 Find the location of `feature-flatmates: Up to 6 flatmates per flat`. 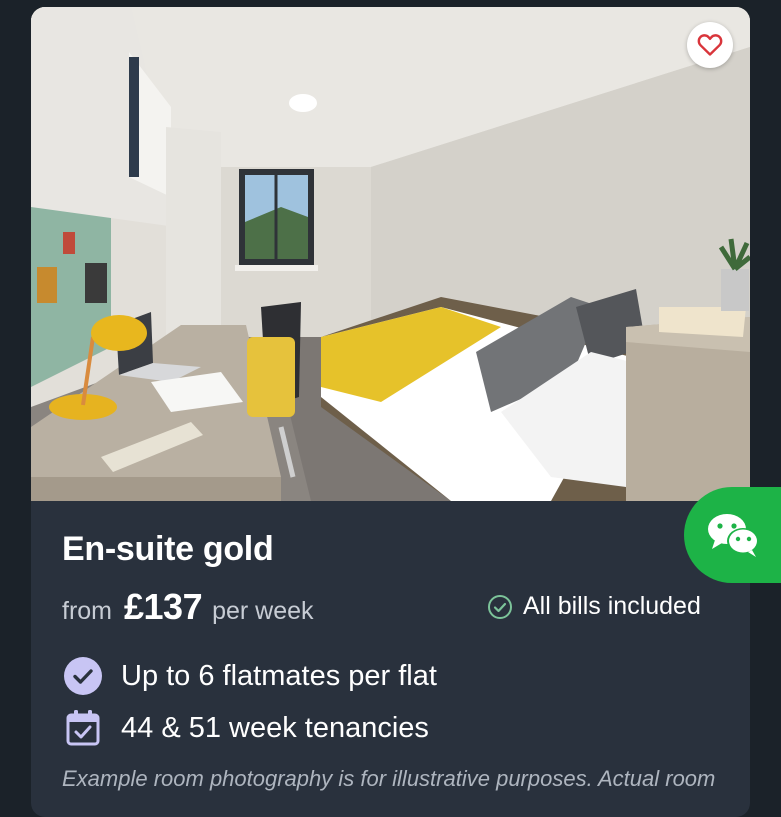

feature-flatmates: Up to 6 flatmates per flat is located at coordinates (250, 676).